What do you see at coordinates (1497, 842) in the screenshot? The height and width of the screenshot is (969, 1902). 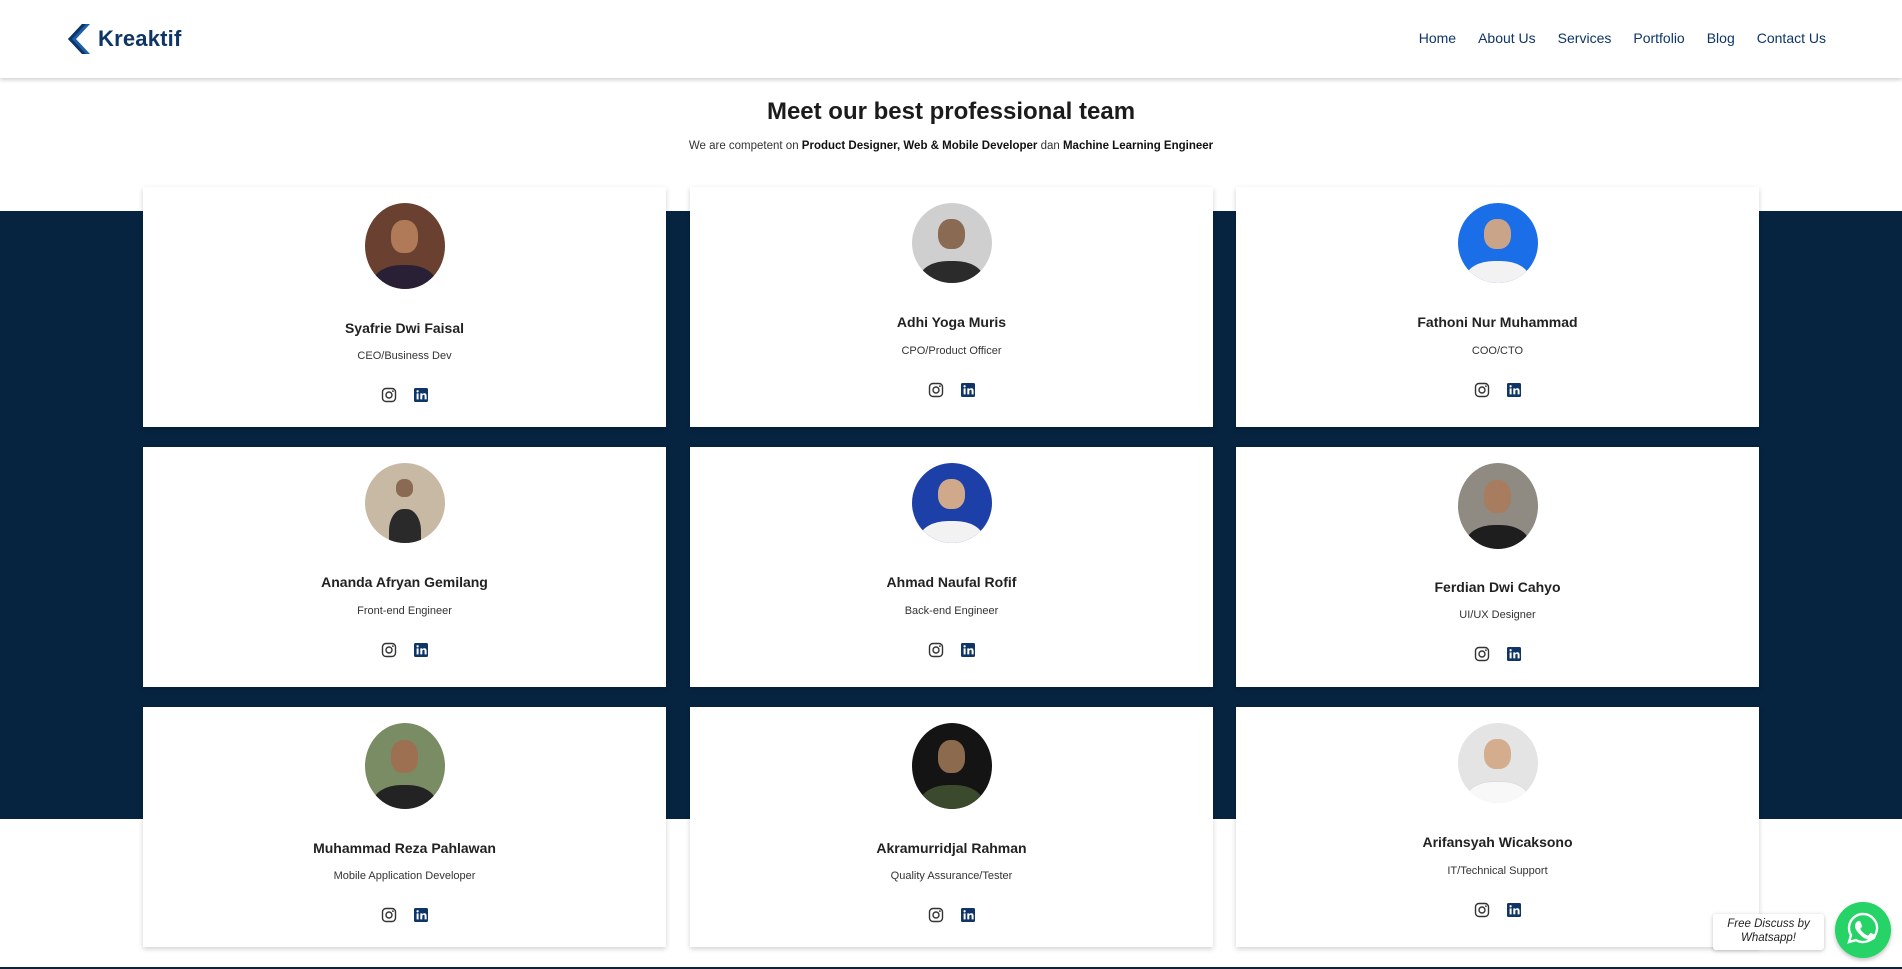 I see `member-name: Arifansyah Wicaksono` at bounding box center [1497, 842].